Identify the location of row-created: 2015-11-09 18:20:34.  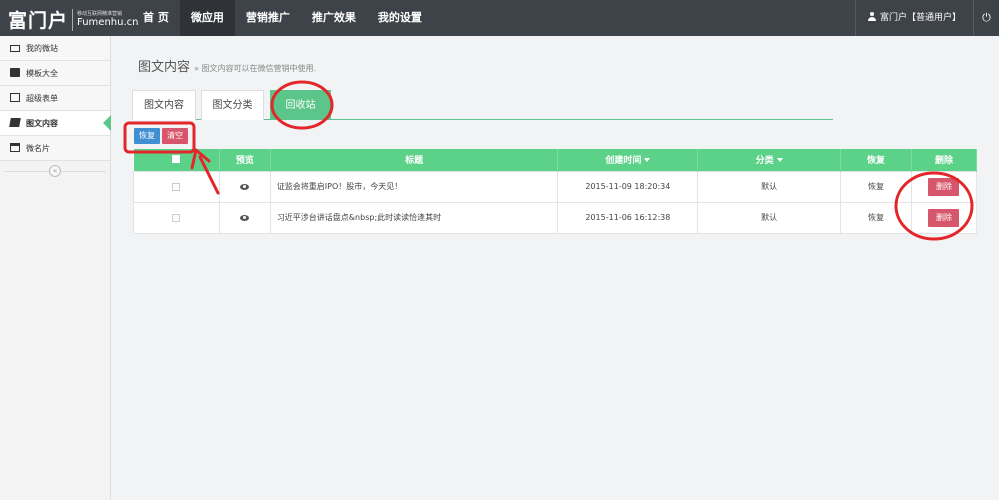
(628, 186).